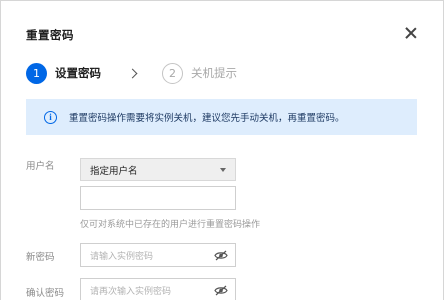 Image resolution: width=444 pixels, height=300 pixels. What do you see at coordinates (223, 170) in the screenshot?
I see `caret-down-icon` at bounding box center [223, 170].